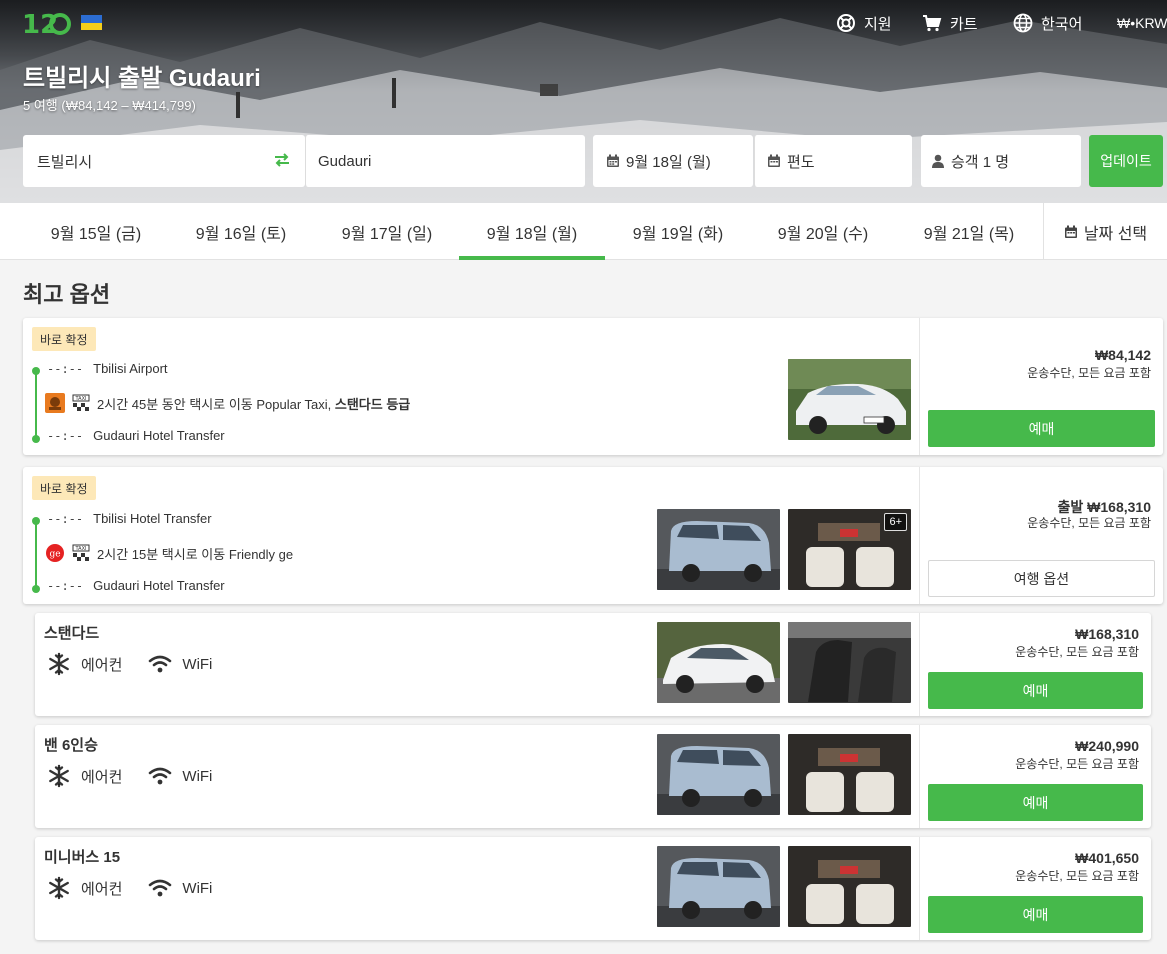 The width and height of the screenshot is (1167, 954). Describe the element at coordinates (678, 231) in the screenshot. I see `tab-date-sep-19: 9월 19일 (화)` at that location.